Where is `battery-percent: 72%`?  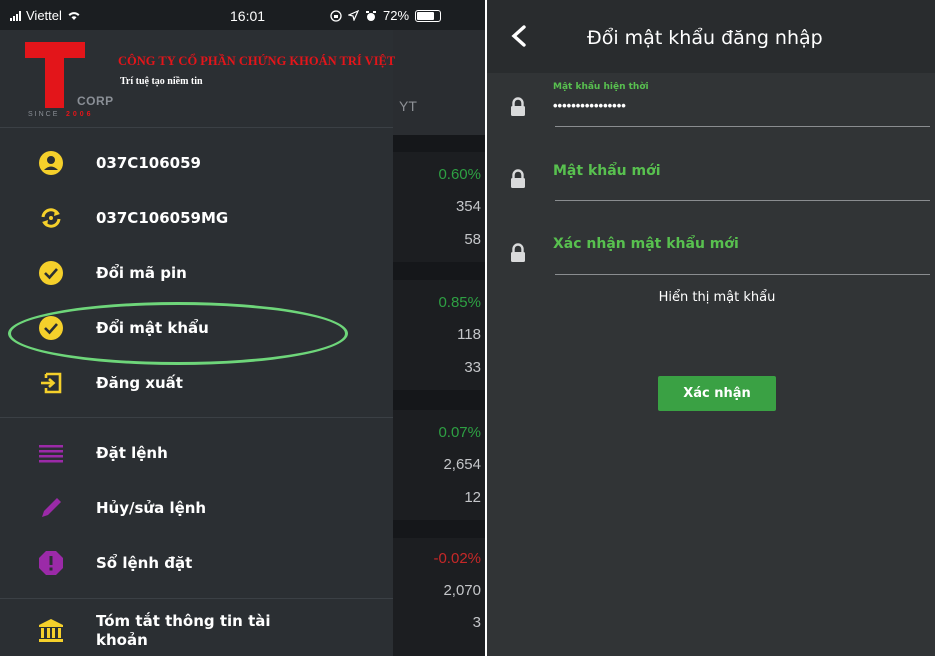 battery-percent: 72% is located at coordinates (396, 15).